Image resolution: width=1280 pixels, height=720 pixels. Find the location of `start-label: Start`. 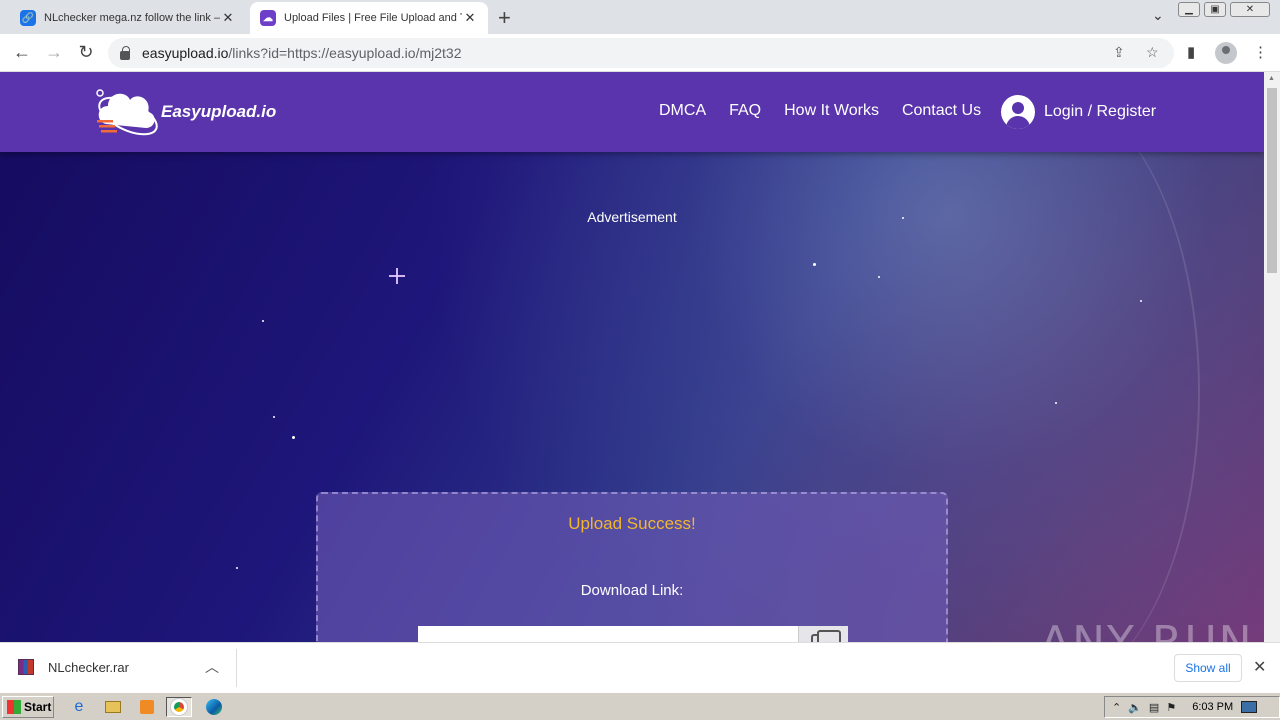

start-label: Start is located at coordinates (38, 707).